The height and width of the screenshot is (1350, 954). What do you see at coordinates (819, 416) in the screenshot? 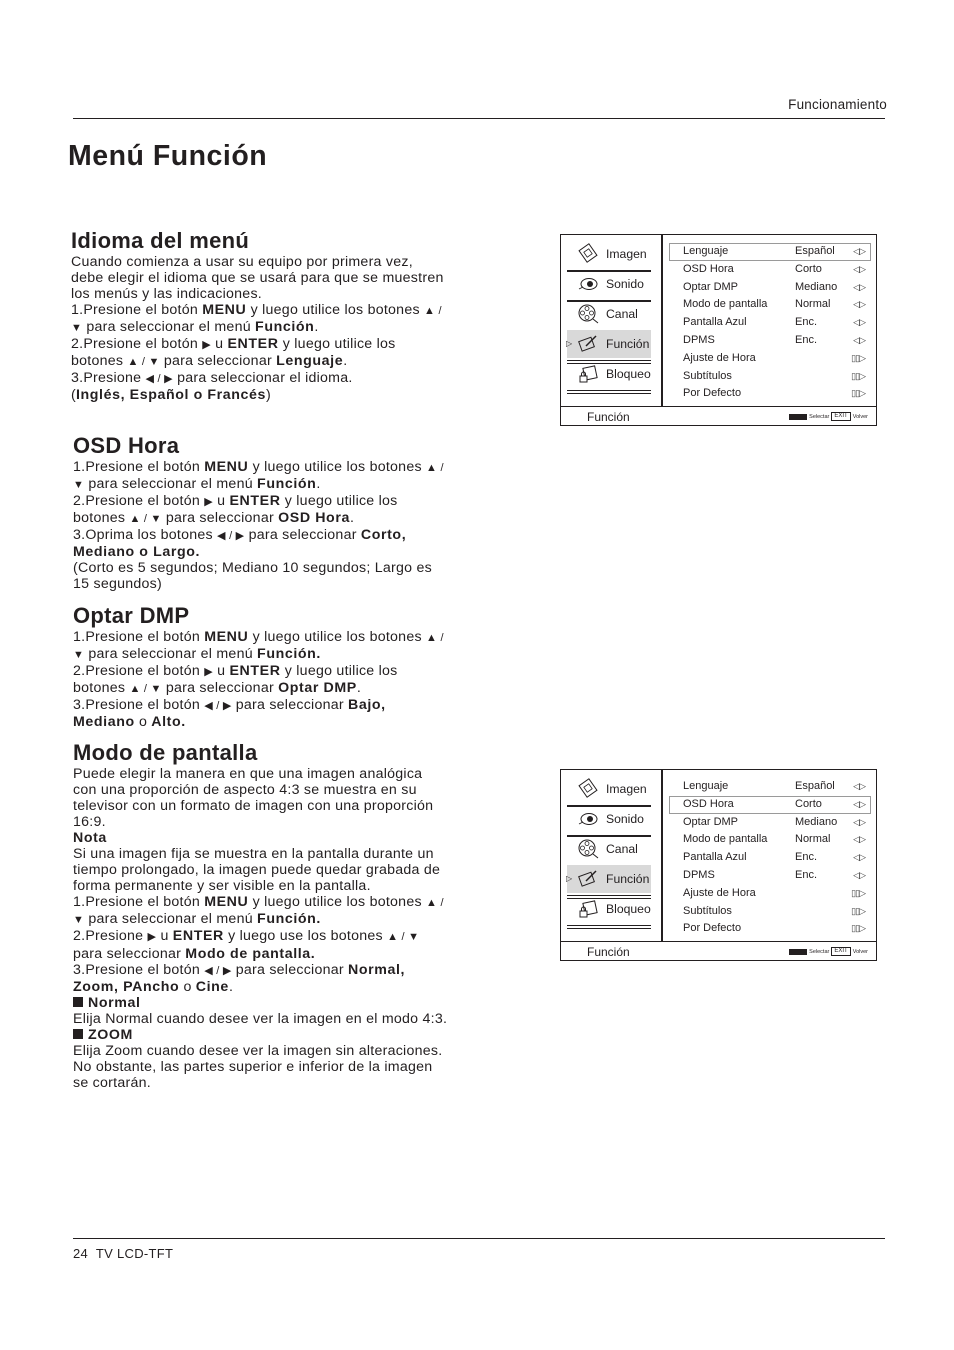
I see `select-hint: Selectar` at bounding box center [819, 416].